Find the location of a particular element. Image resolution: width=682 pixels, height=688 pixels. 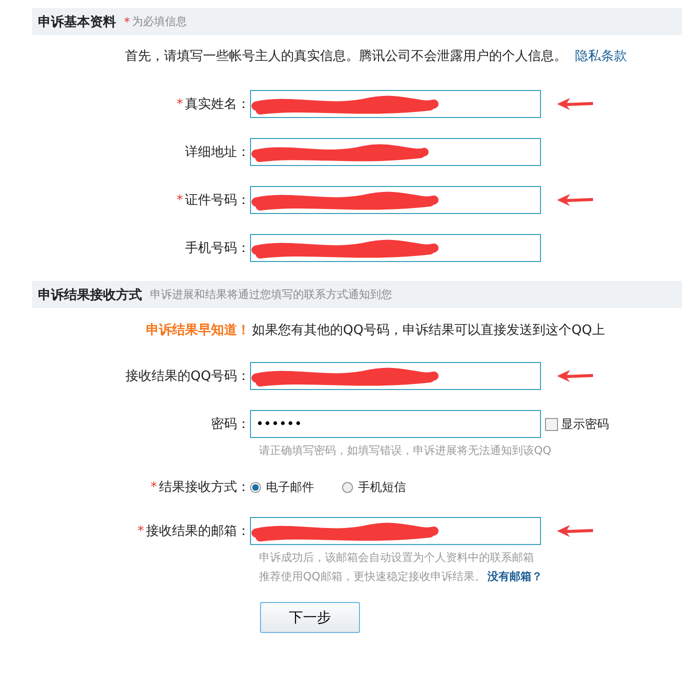

intro-text: 首先，请填写一些帐号主人的真实信息。腾讯公司不会泄露用户的个人信息。 is located at coordinates (346, 56).